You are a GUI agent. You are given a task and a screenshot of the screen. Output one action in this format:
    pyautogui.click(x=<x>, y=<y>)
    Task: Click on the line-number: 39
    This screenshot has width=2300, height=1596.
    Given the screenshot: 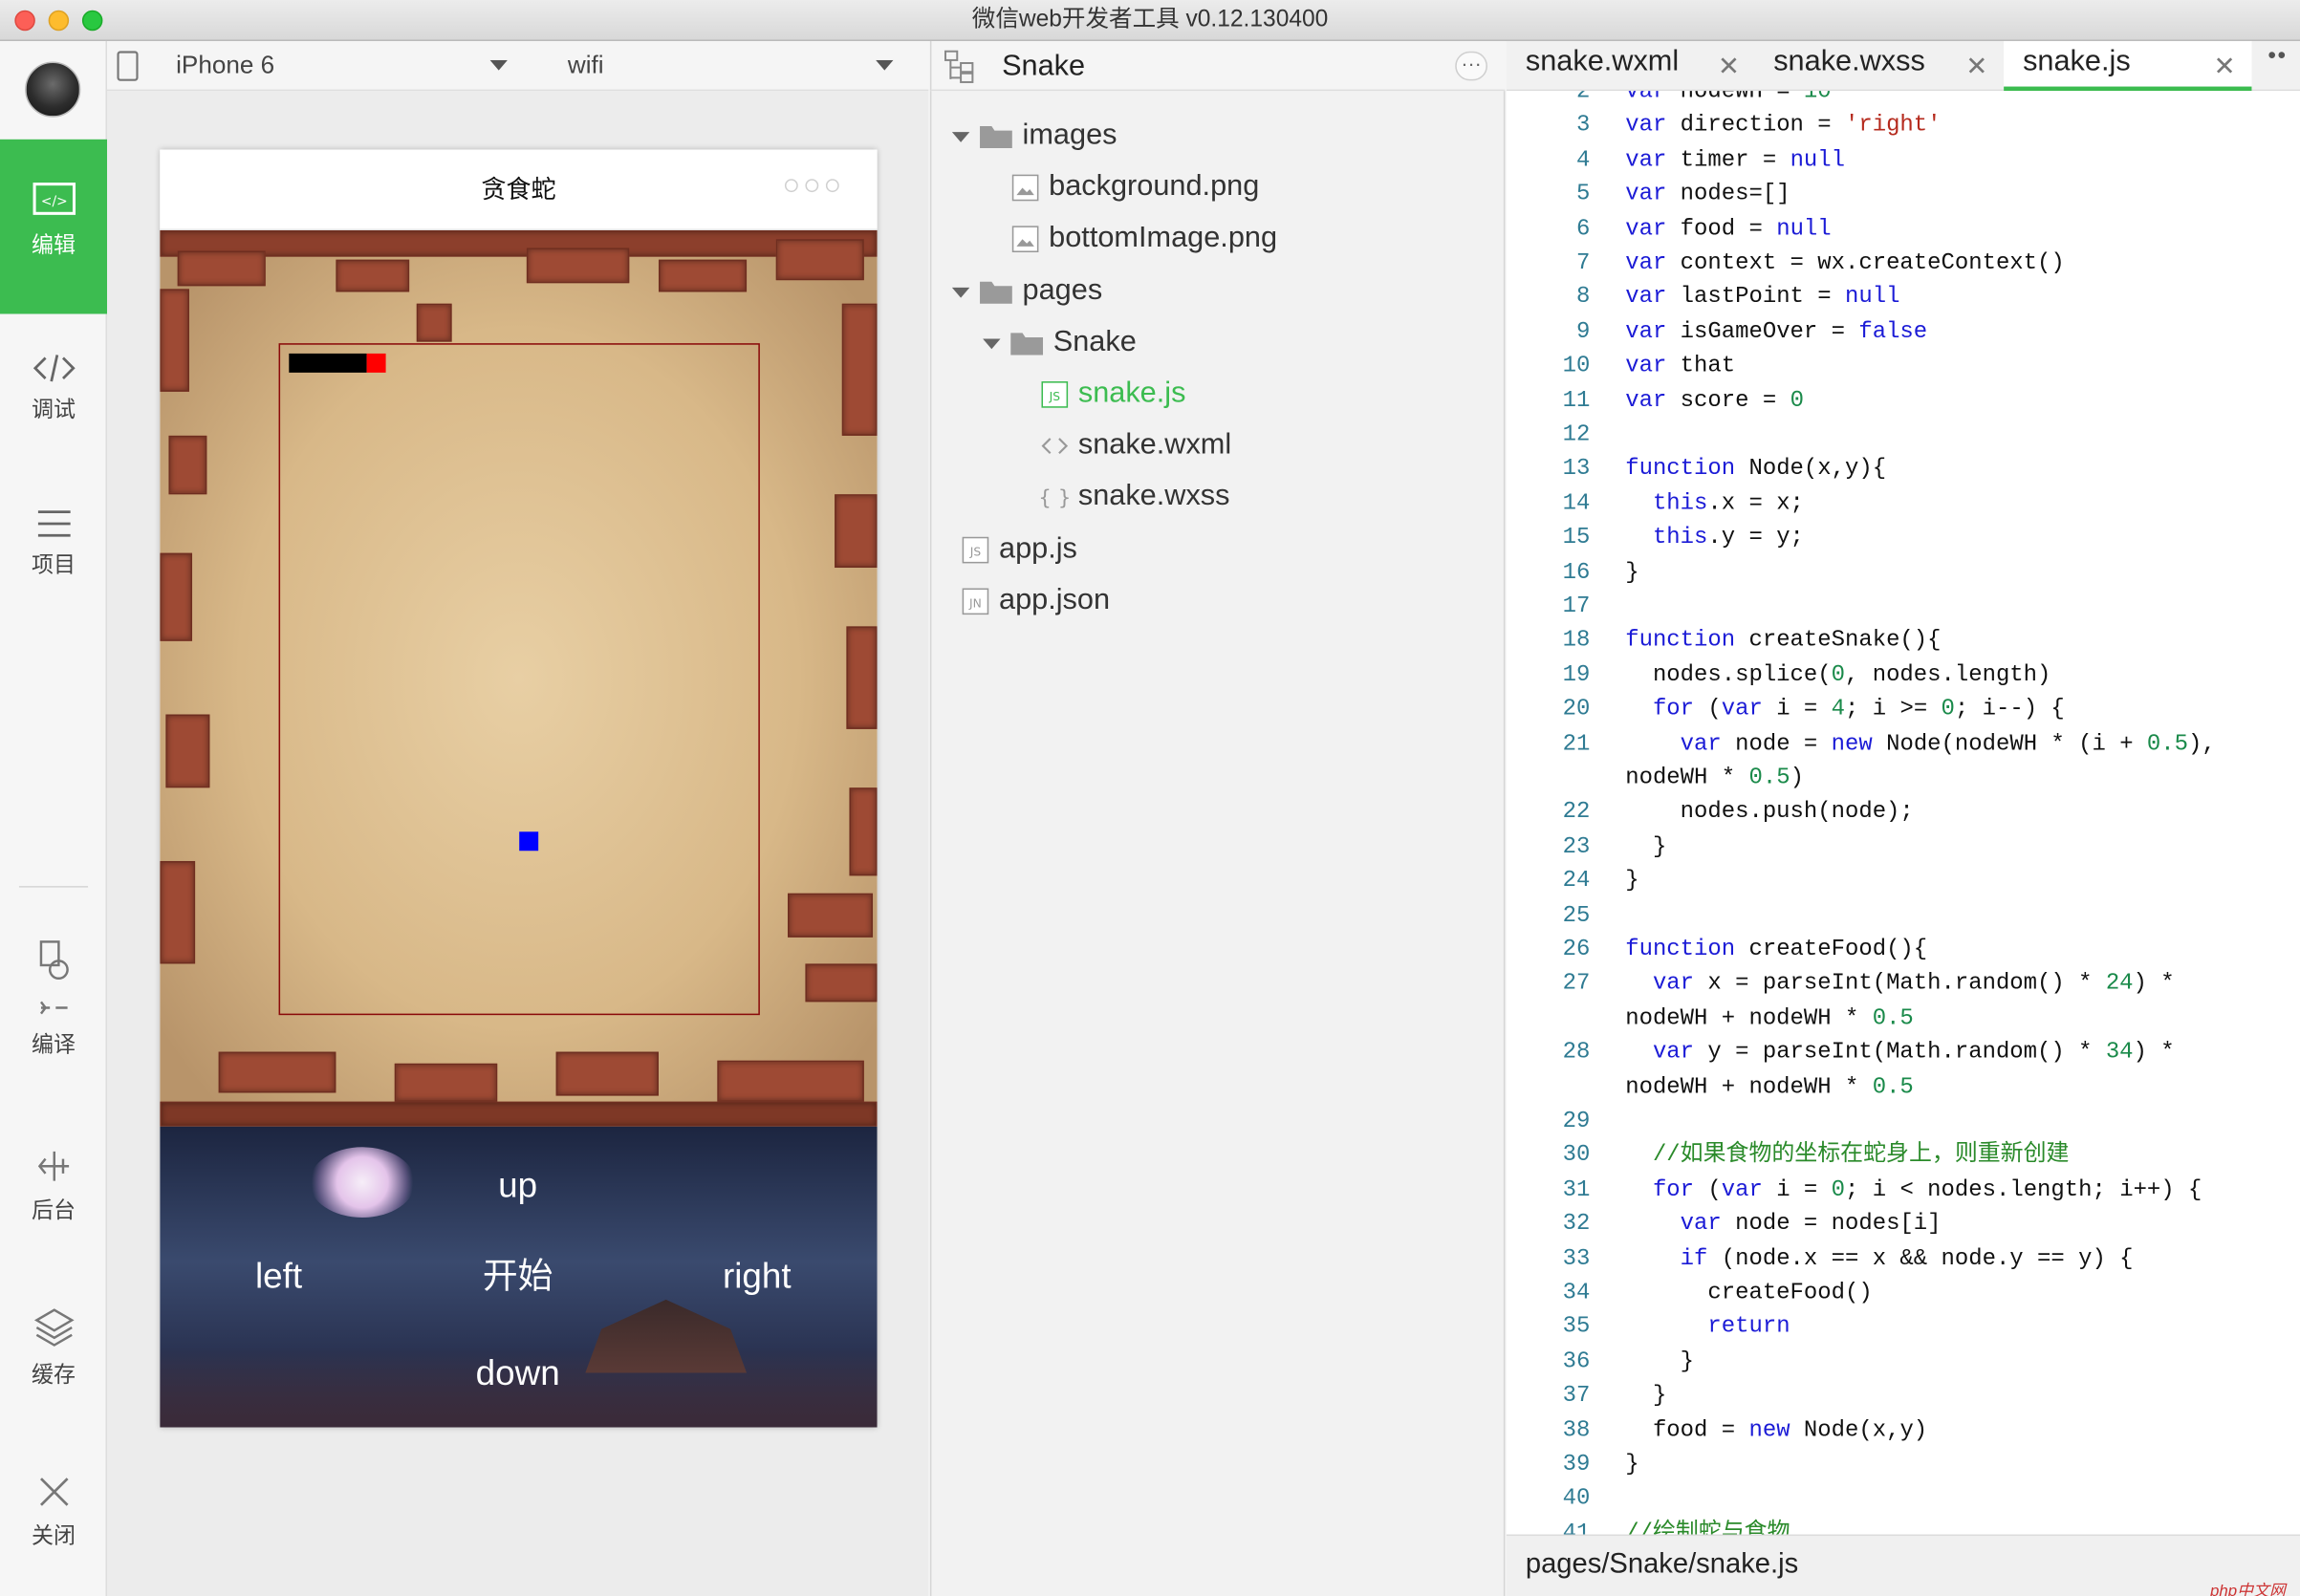 What is the action you would take?
    pyautogui.click(x=1577, y=1464)
    